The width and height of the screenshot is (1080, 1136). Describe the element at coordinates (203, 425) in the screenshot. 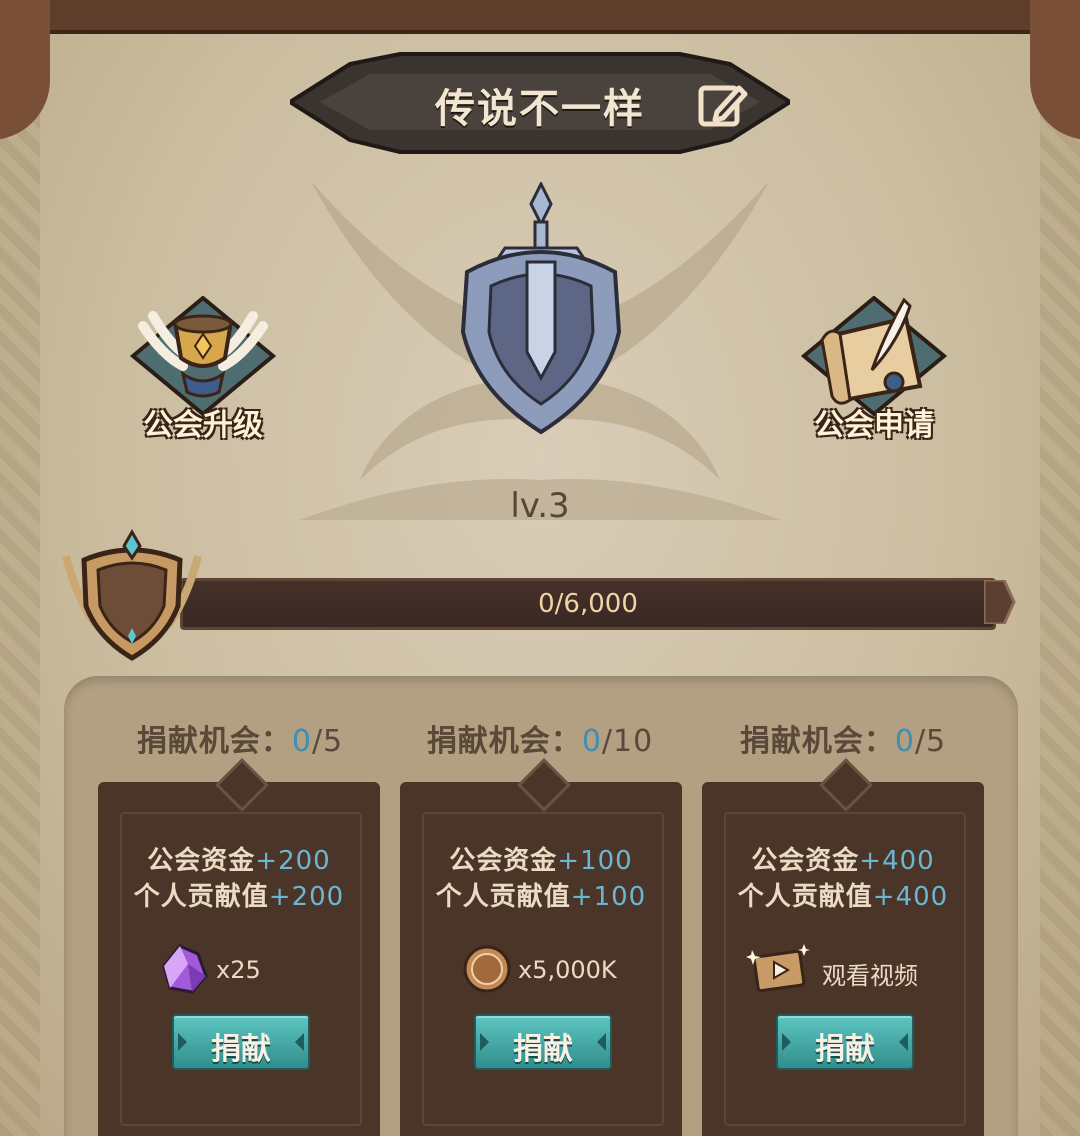

I see `guild-upgrade-label: 公会升级` at that location.